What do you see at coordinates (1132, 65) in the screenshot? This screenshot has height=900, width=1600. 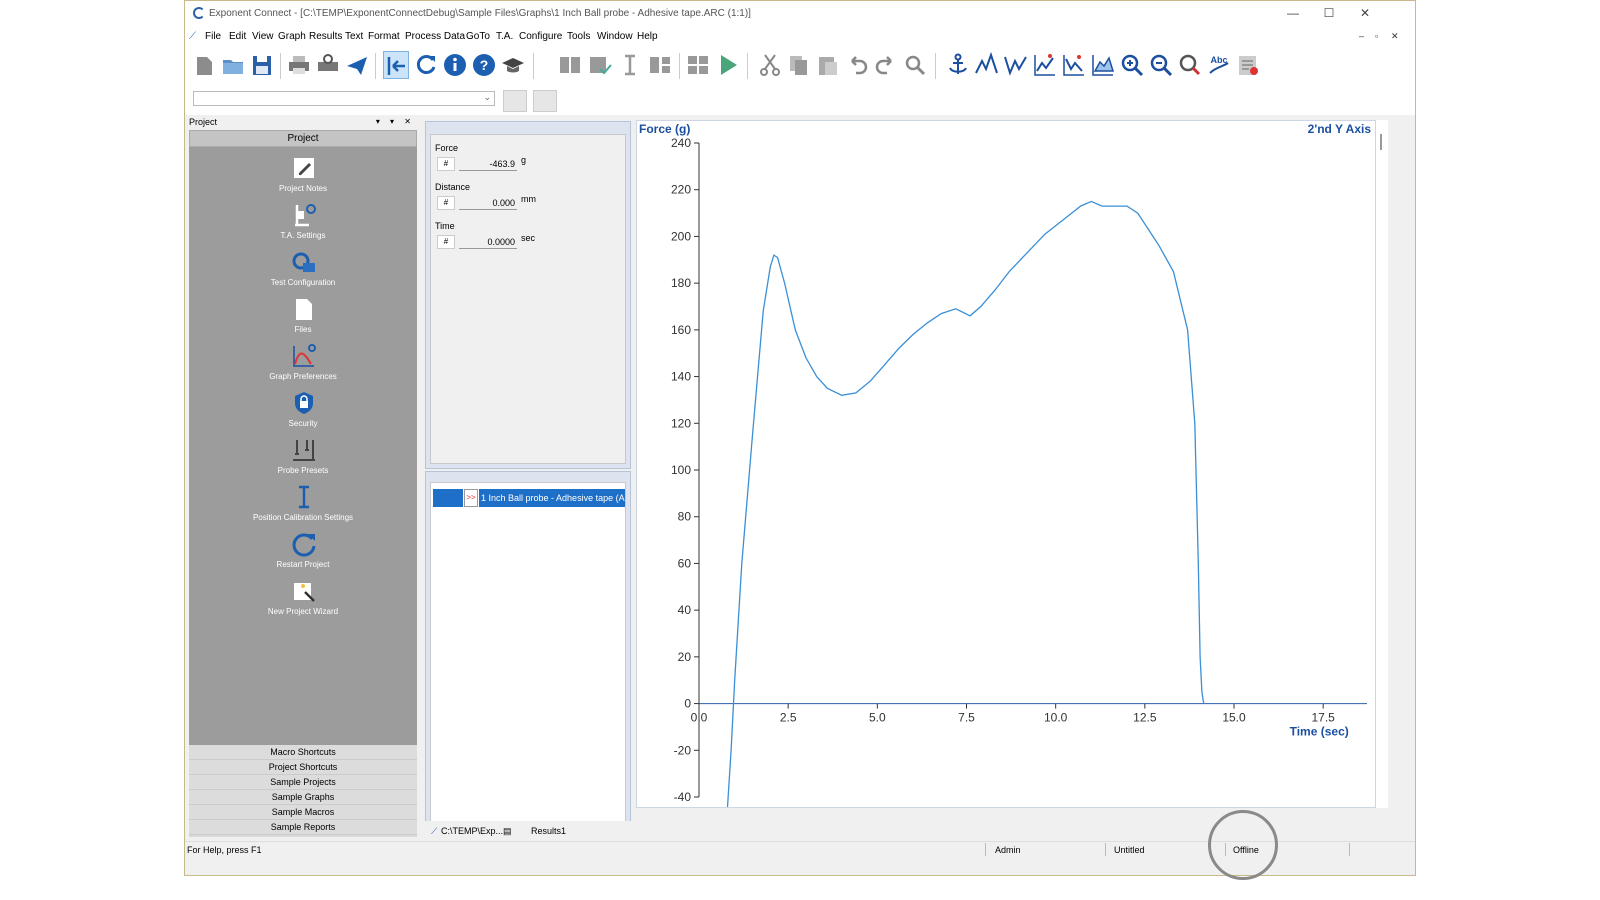 I see `zoom-in-icon` at bounding box center [1132, 65].